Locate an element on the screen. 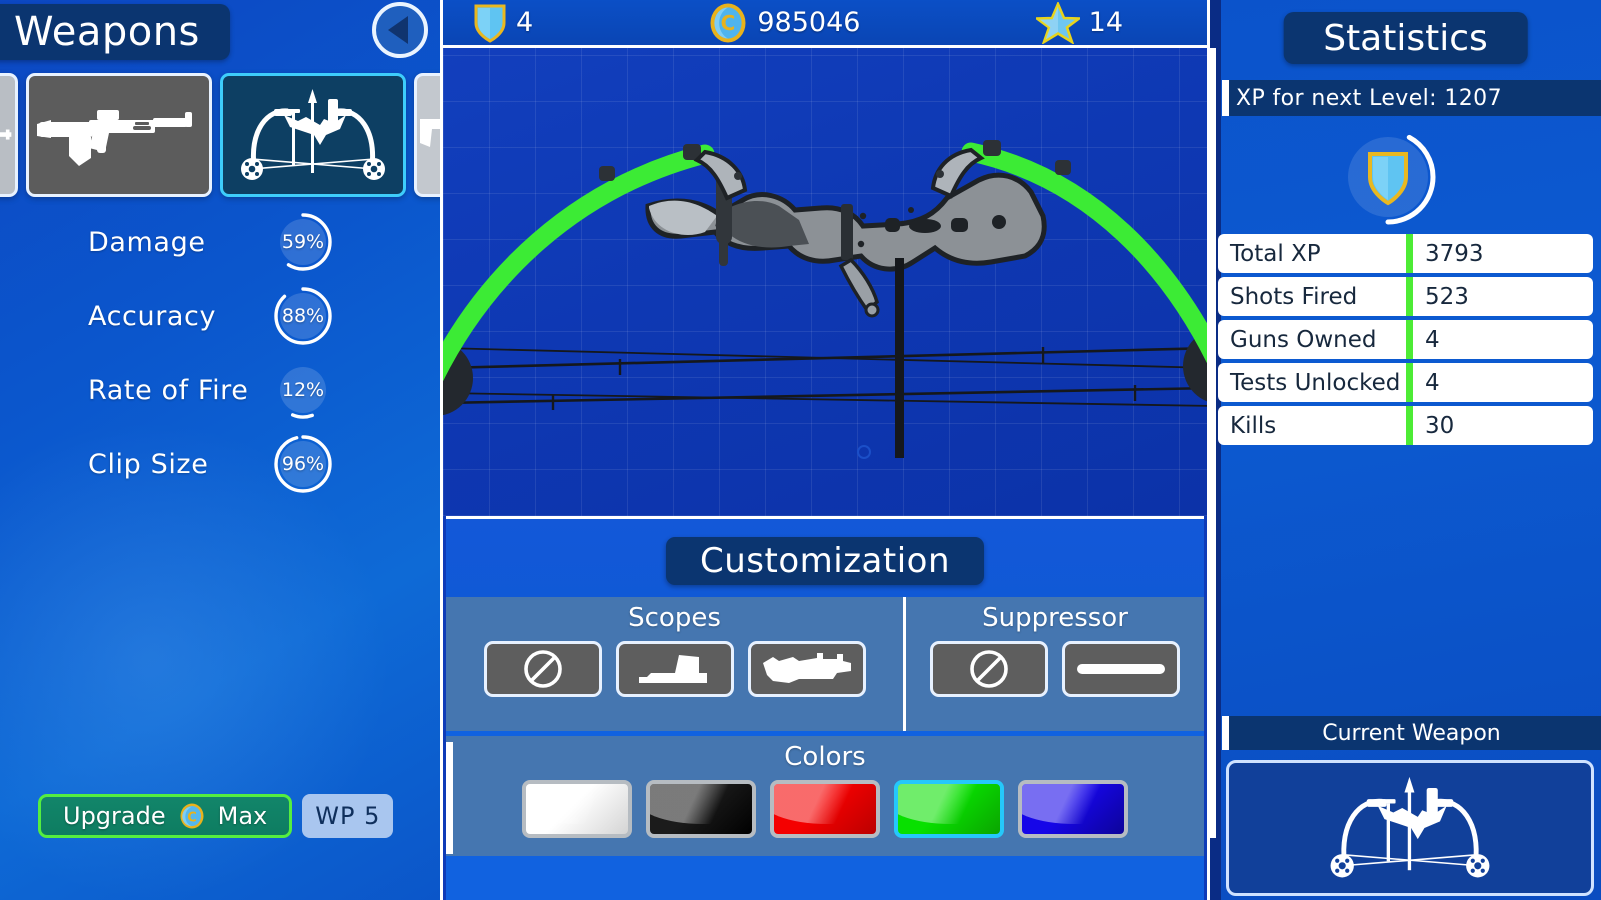 This screenshot has height=900, width=1601. hud-coins-value: 985046 is located at coordinates (809, 22).